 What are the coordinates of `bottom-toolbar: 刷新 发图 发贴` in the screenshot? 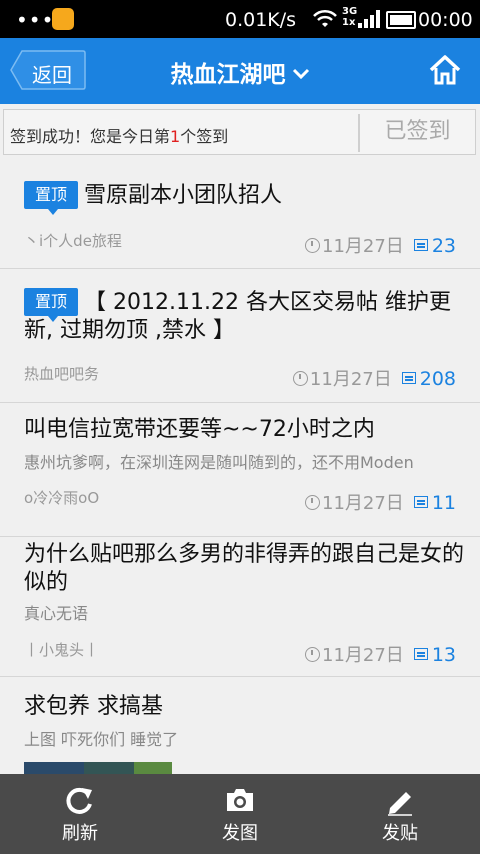 It's located at (240, 814).